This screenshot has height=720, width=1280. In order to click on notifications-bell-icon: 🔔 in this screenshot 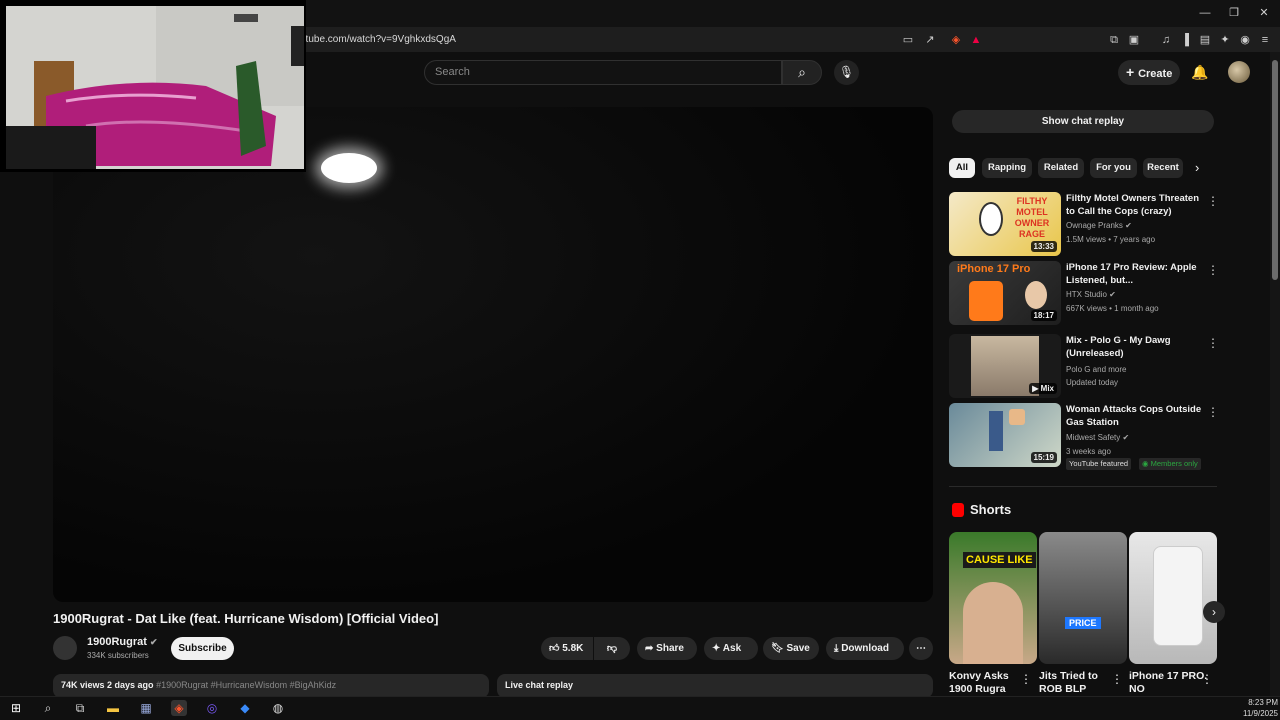, I will do `click(1200, 72)`.